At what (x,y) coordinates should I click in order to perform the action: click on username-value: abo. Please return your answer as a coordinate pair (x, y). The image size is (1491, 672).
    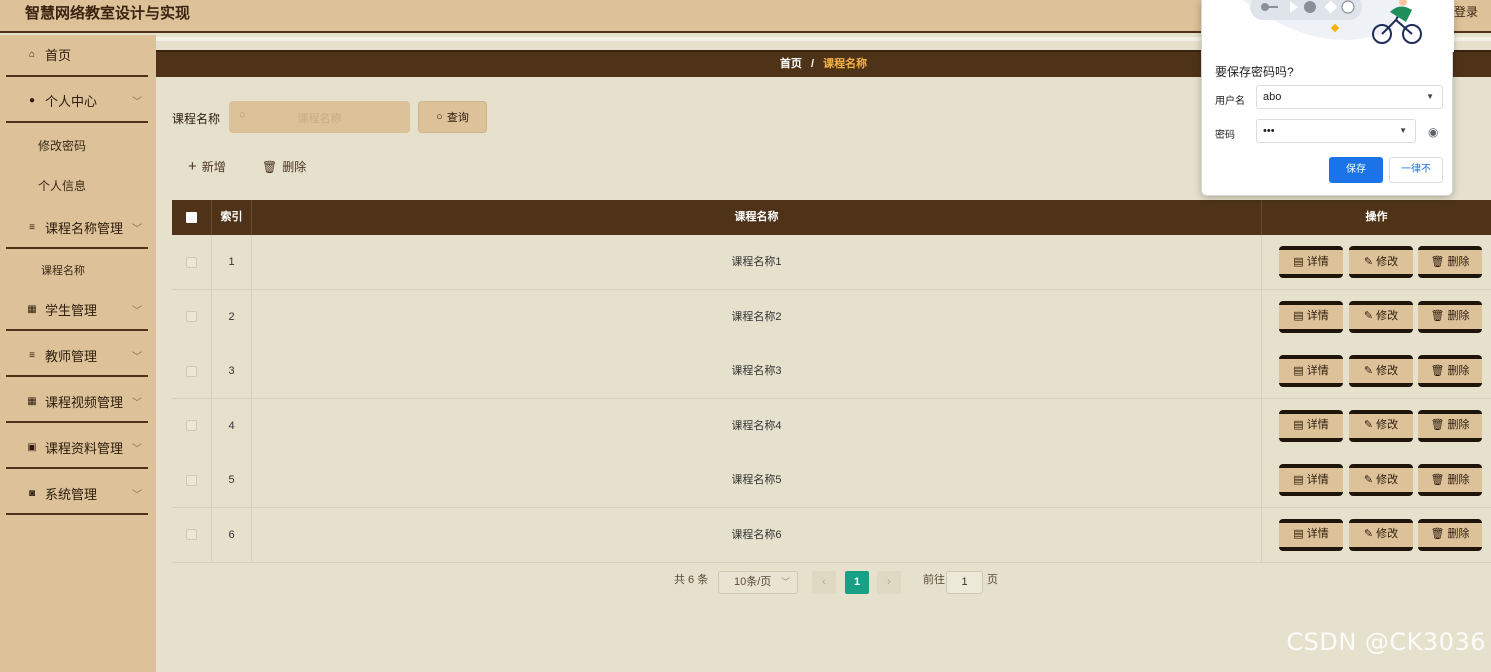
    Looking at the image, I should click on (1272, 97).